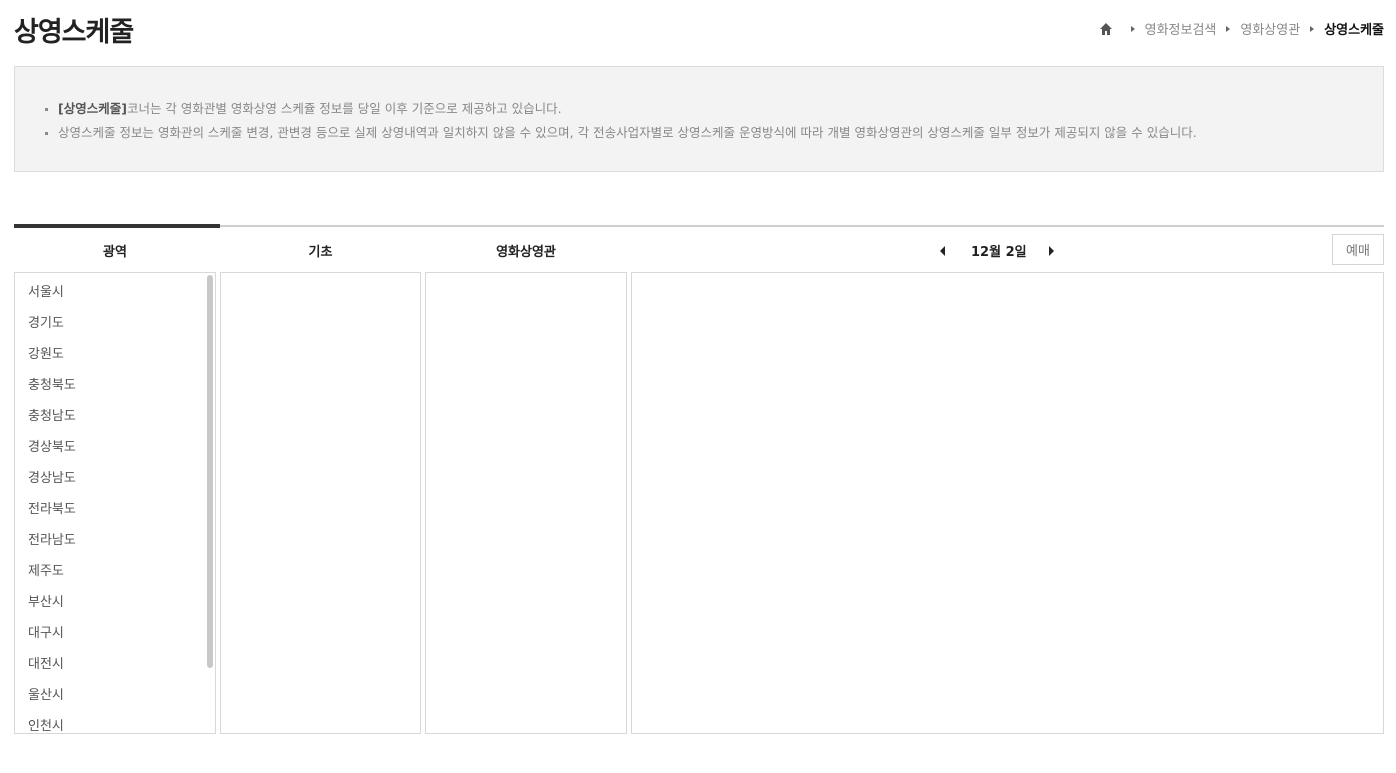 The image size is (1396, 773). I want to click on region-item: 대구시, so click(115, 639).